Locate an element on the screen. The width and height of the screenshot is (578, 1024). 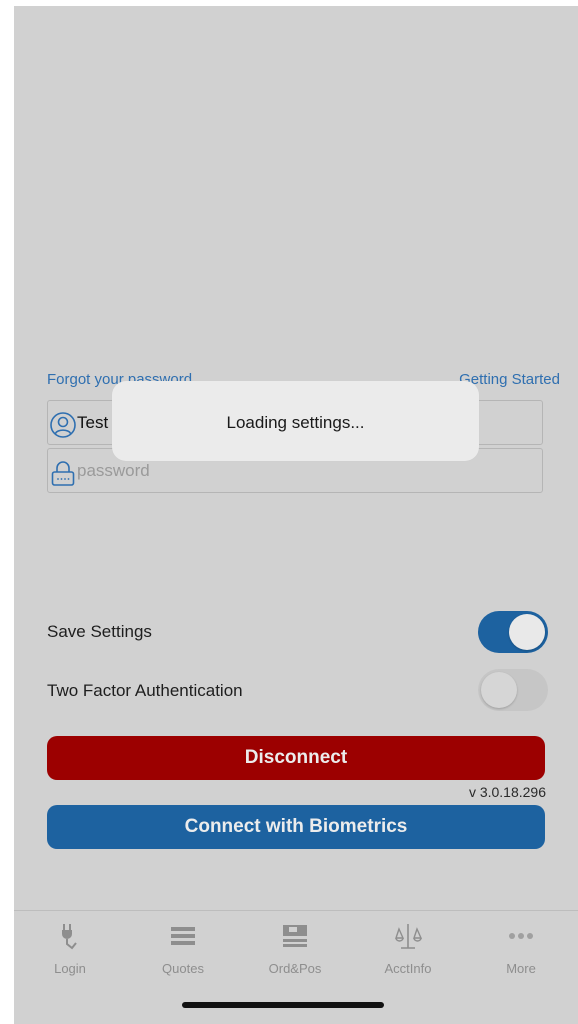
scale-icon is located at coordinates (408, 936).